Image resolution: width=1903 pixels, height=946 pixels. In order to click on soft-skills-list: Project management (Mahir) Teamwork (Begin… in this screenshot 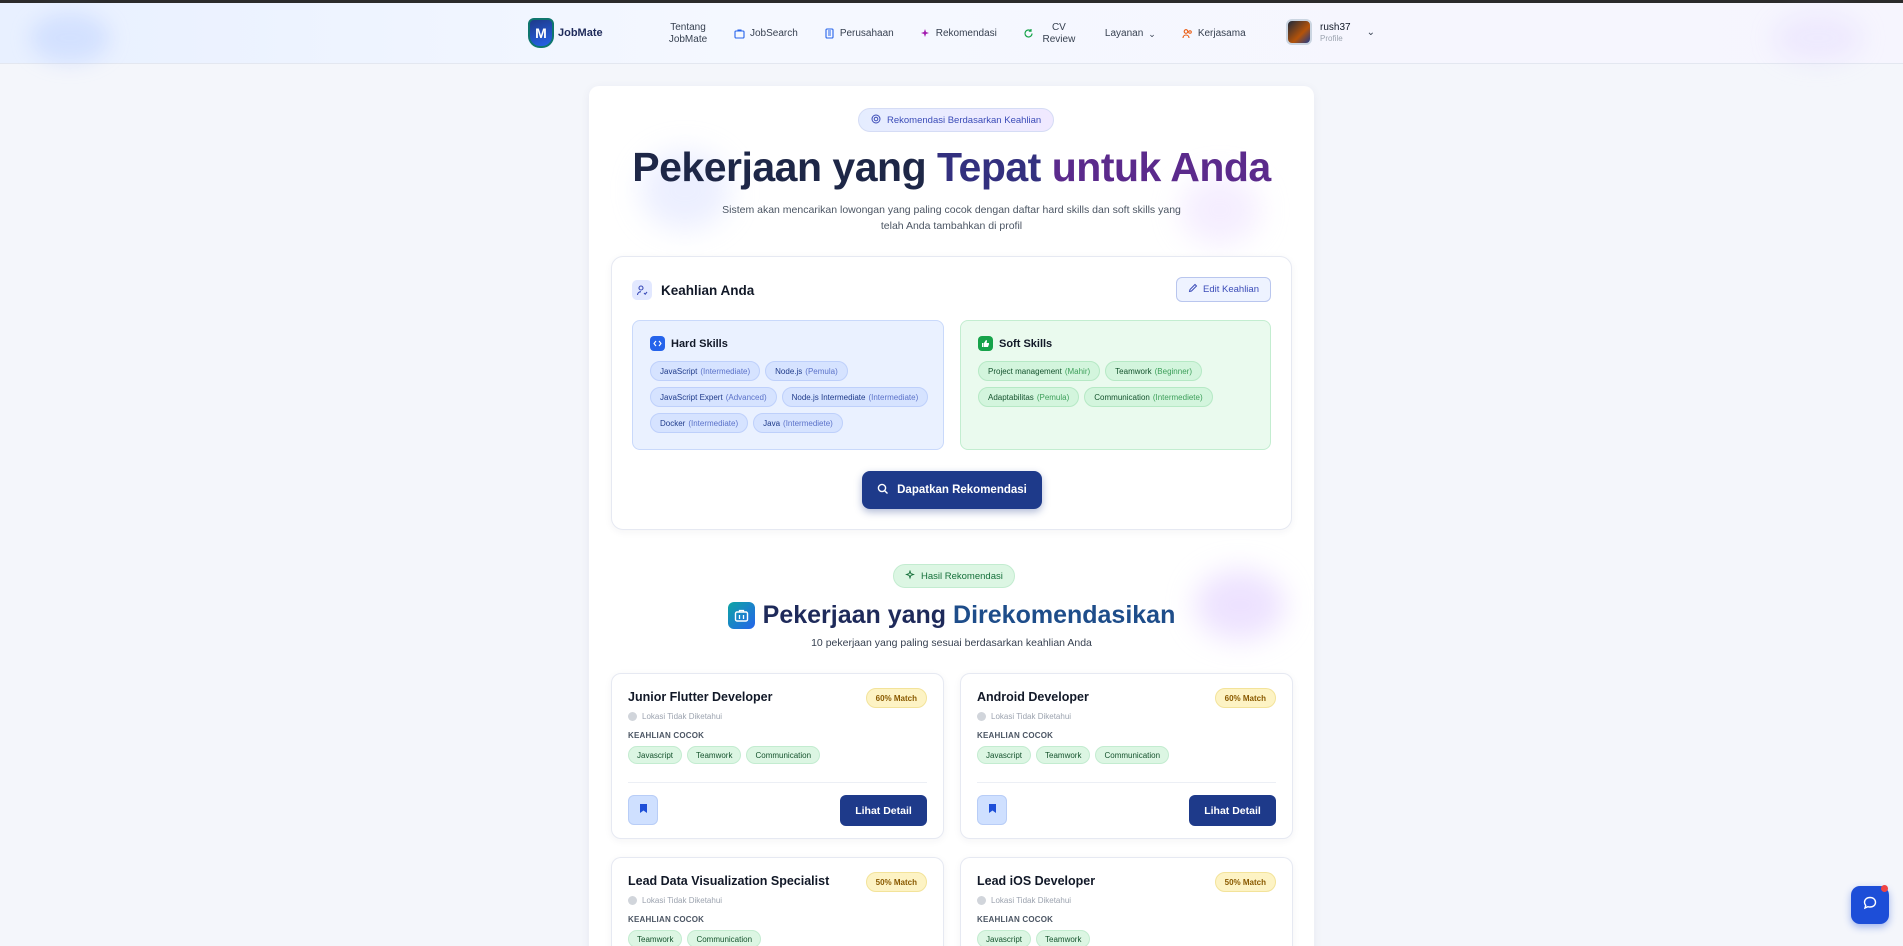, I will do `click(1123, 384)`.